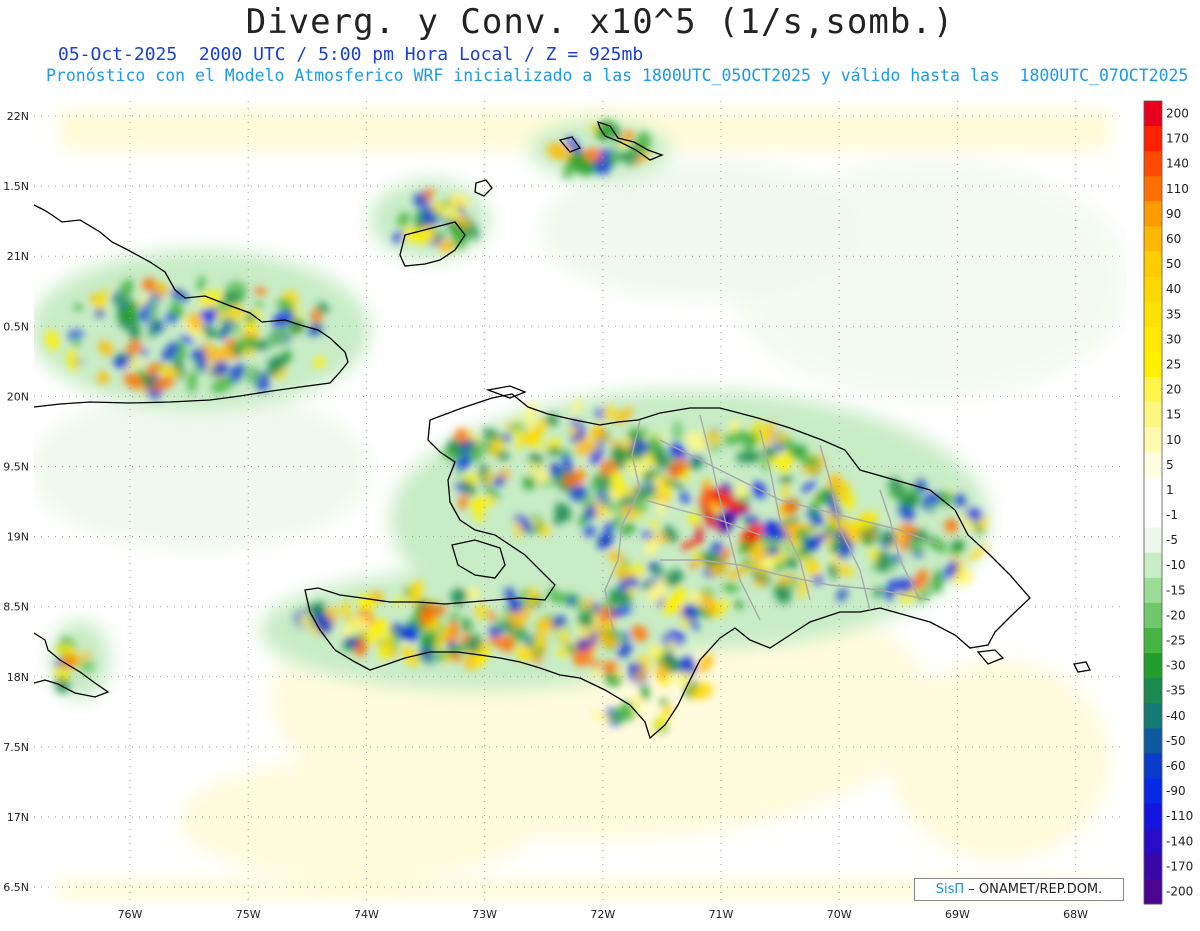 The height and width of the screenshot is (931, 1200). Describe the element at coordinates (16, 467) in the screenshot. I see `lat-label: 9.5N` at that location.